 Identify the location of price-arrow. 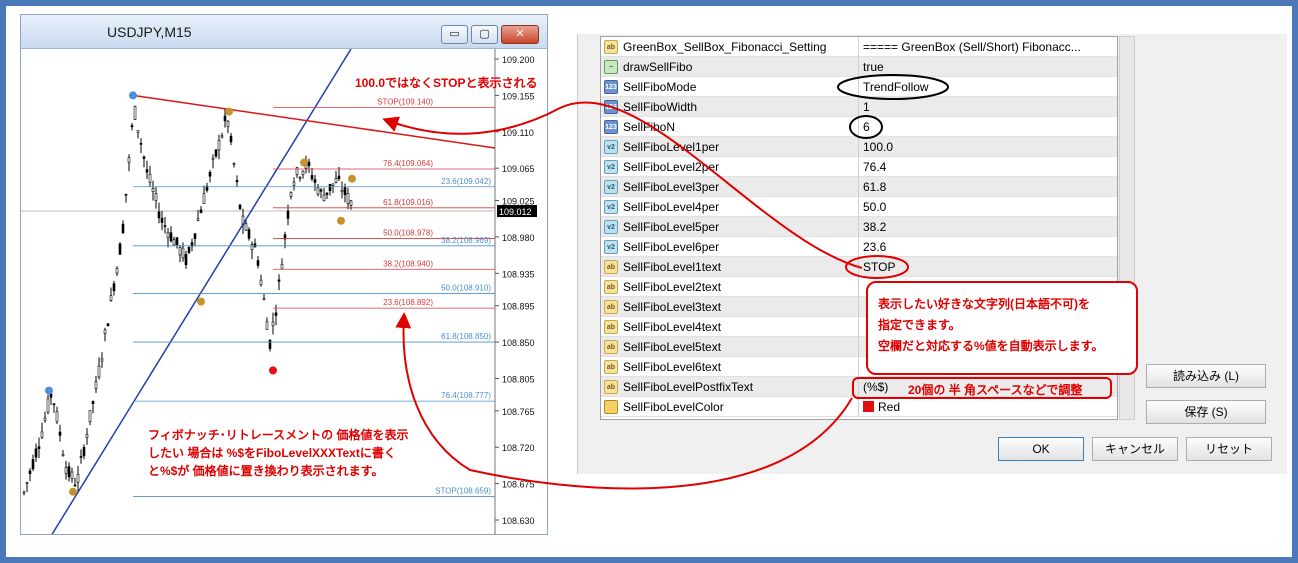
(624, 401).